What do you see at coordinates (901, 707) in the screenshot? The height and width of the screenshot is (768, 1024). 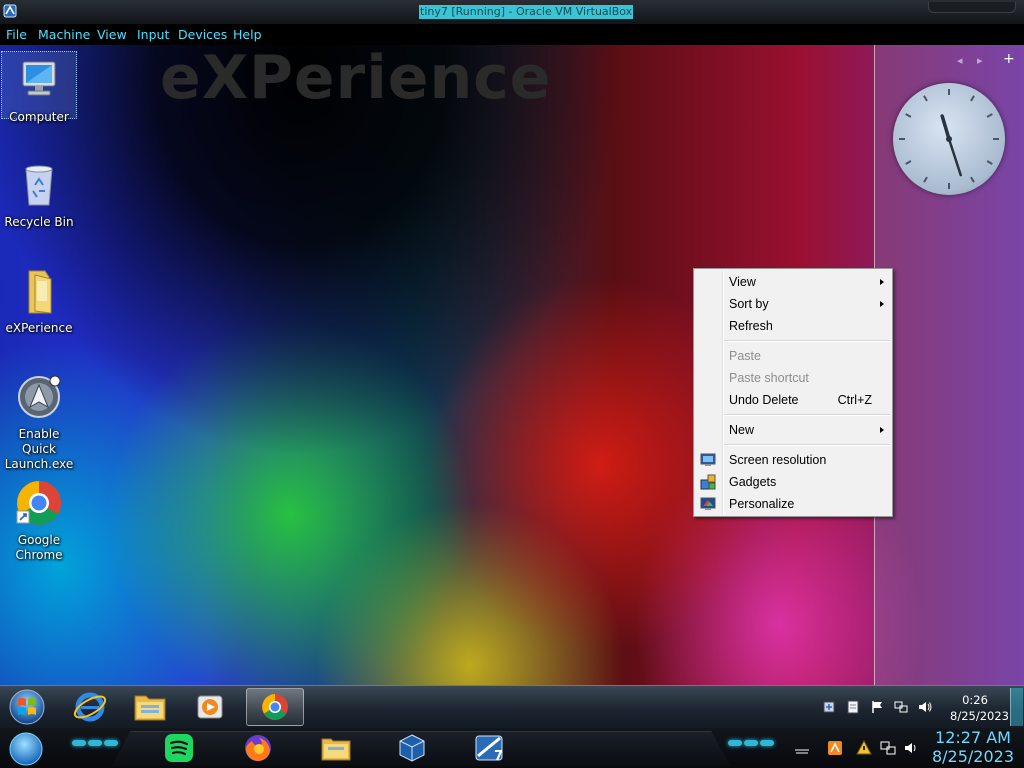 I see `network-icon` at bounding box center [901, 707].